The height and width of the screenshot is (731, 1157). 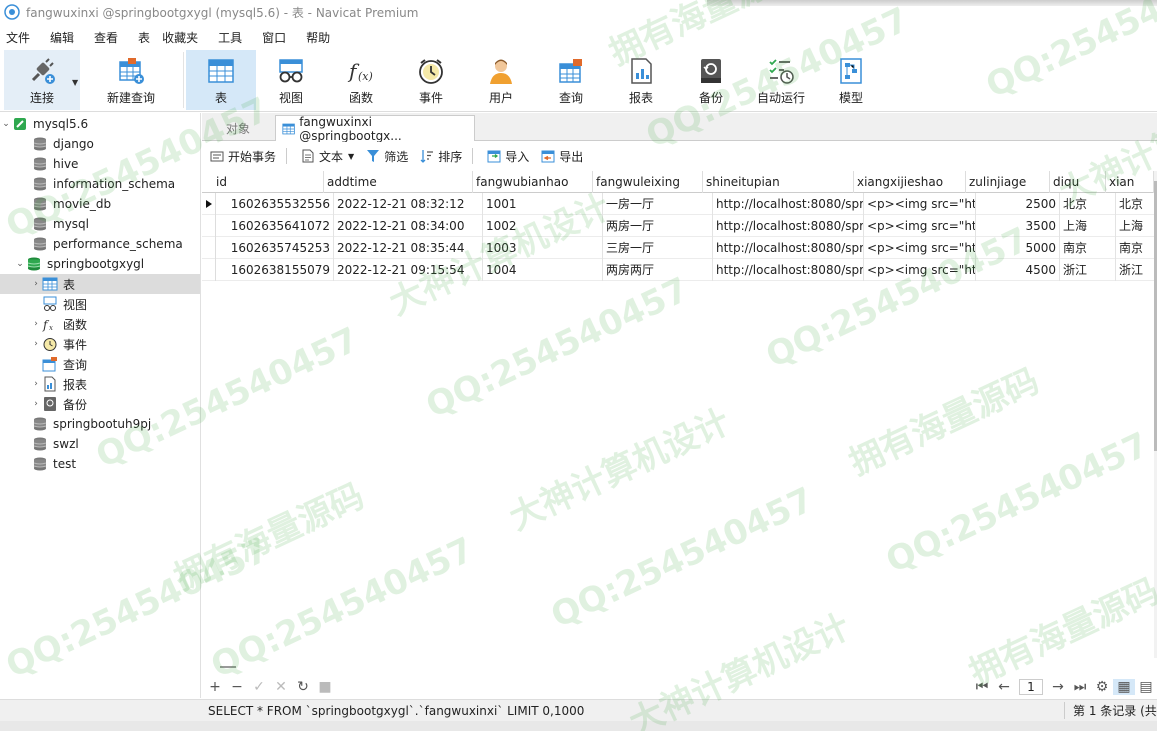 I want to click on cell-fangwuleixing: 两房一厅, so click(x=658, y=226).